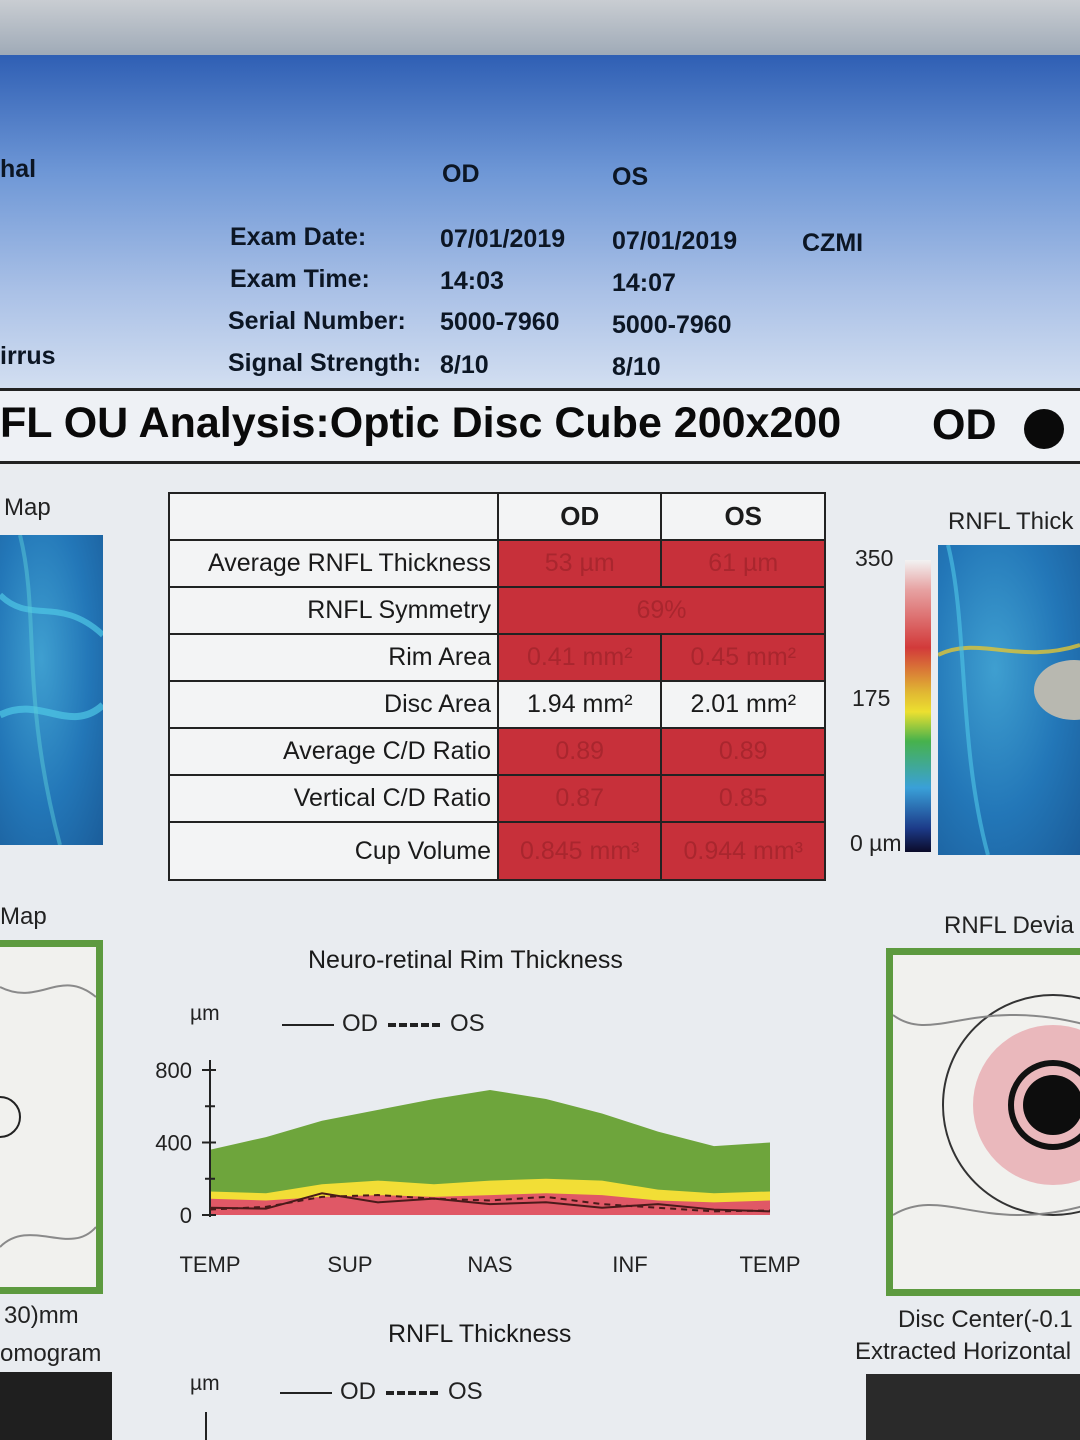 The height and width of the screenshot is (1440, 1080). Describe the element at coordinates (414, 1024) in the screenshot. I see `legend-os-swatch` at that location.